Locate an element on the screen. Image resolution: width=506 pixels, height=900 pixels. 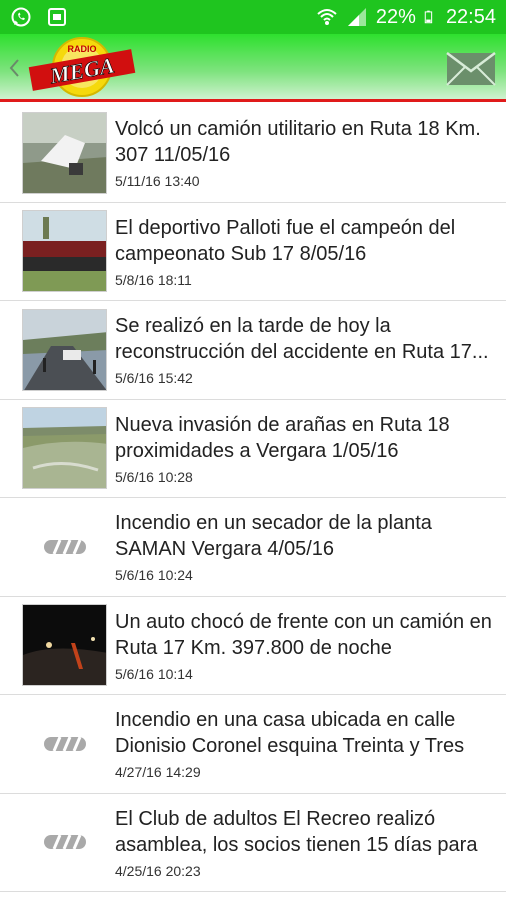
gallery-icon is located at coordinates (57, 17).